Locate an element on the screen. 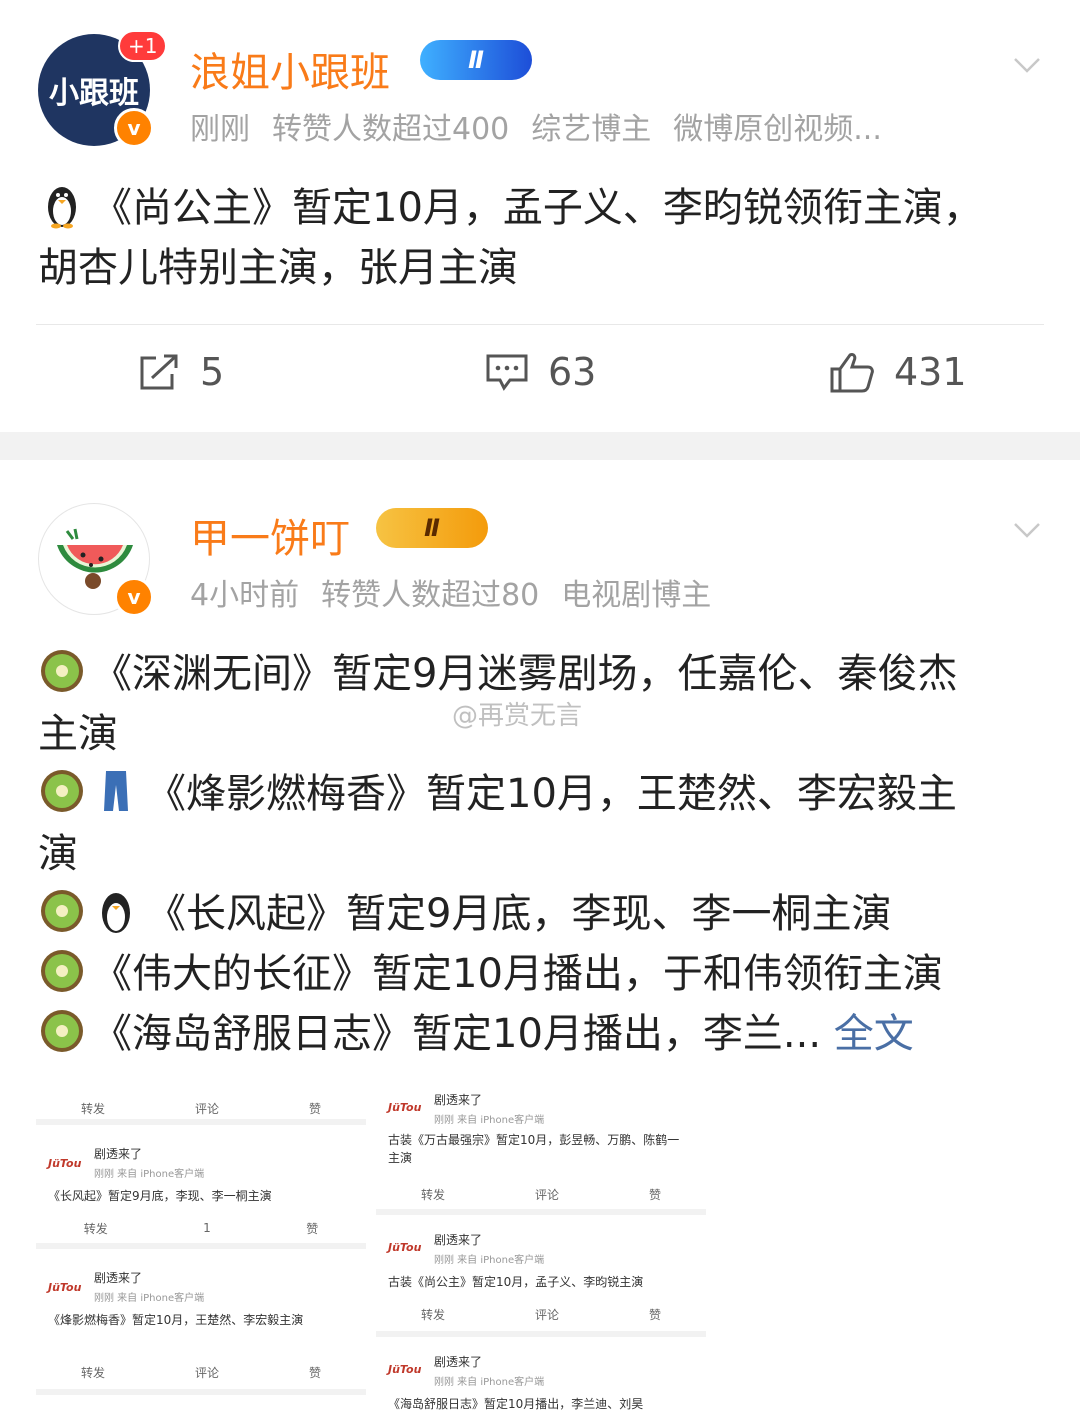 Image resolution: width=1080 pixels, height=1422 pixels. like-button: 431 is located at coordinates (897, 372).